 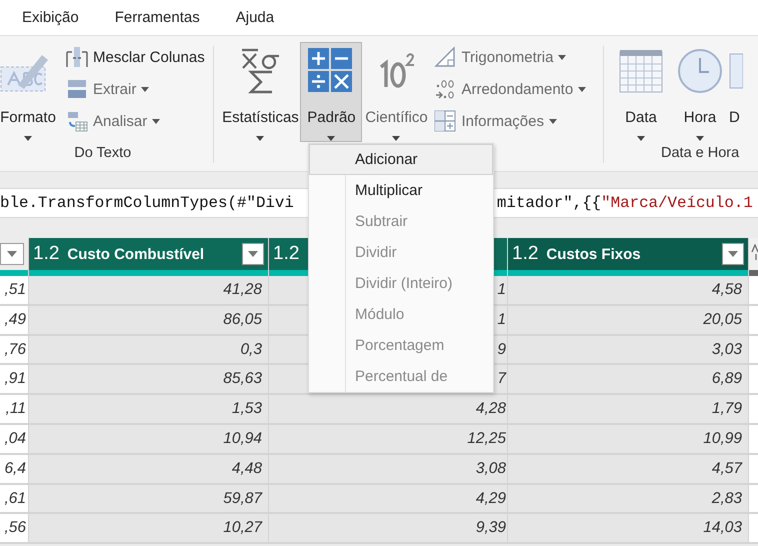 What do you see at coordinates (148, 321) in the screenshot?
I see `table-cell: 86,05` at bounding box center [148, 321].